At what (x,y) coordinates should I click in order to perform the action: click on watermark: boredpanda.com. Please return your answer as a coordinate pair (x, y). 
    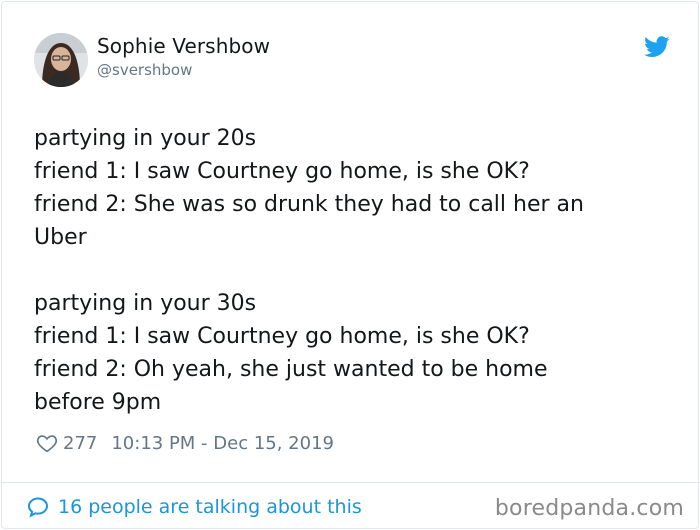
    Looking at the image, I should click on (589, 508).